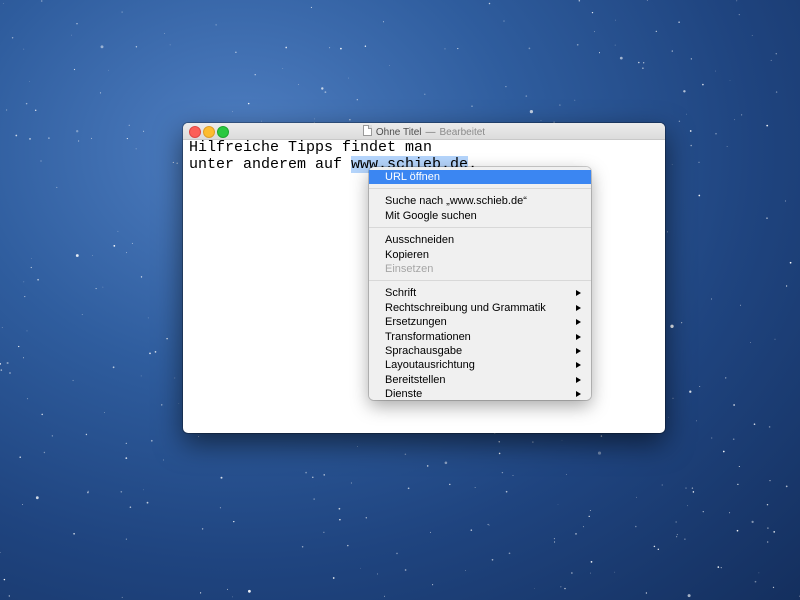 The width and height of the screenshot is (800, 600). I want to click on menu-item-label: Transformationen, so click(428, 336).